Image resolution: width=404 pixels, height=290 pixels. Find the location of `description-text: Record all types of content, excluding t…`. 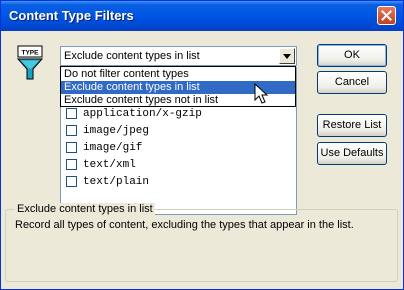

description-text: Record all types of content, excluding t… is located at coordinates (184, 225).